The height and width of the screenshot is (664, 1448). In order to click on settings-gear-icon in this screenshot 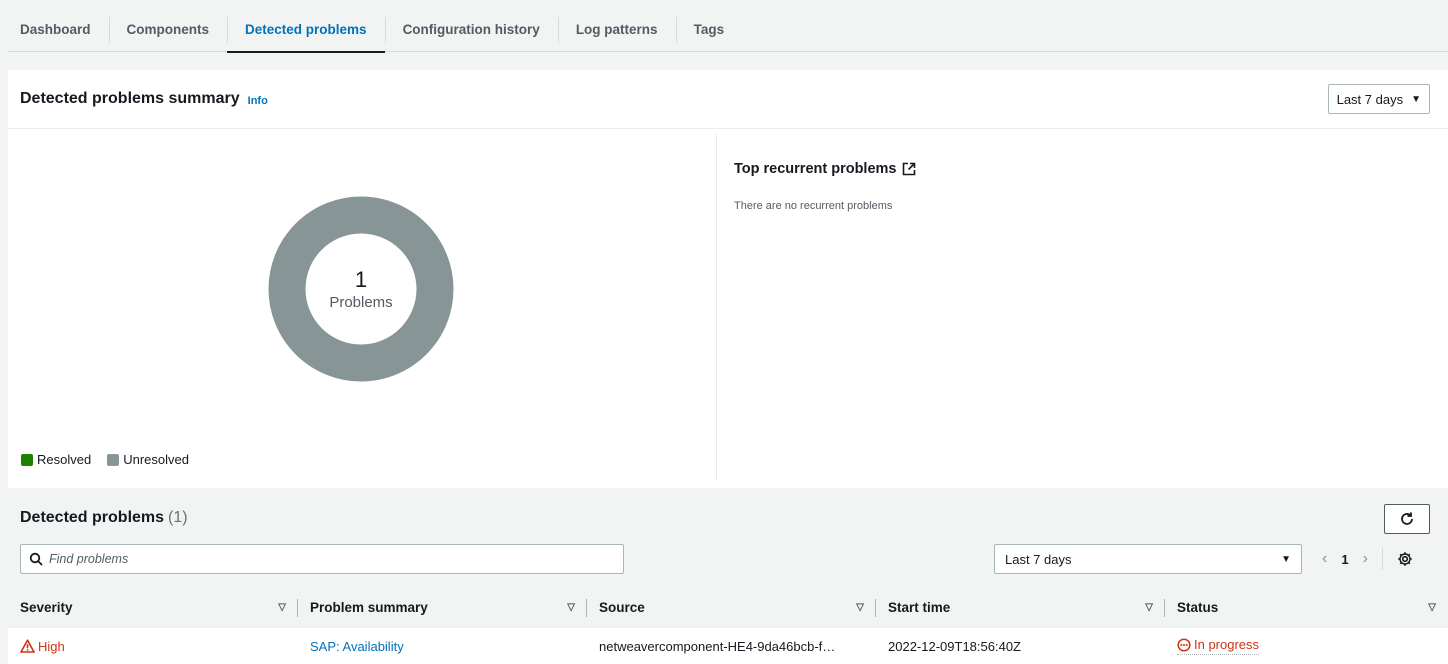, I will do `click(1405, 559)`.